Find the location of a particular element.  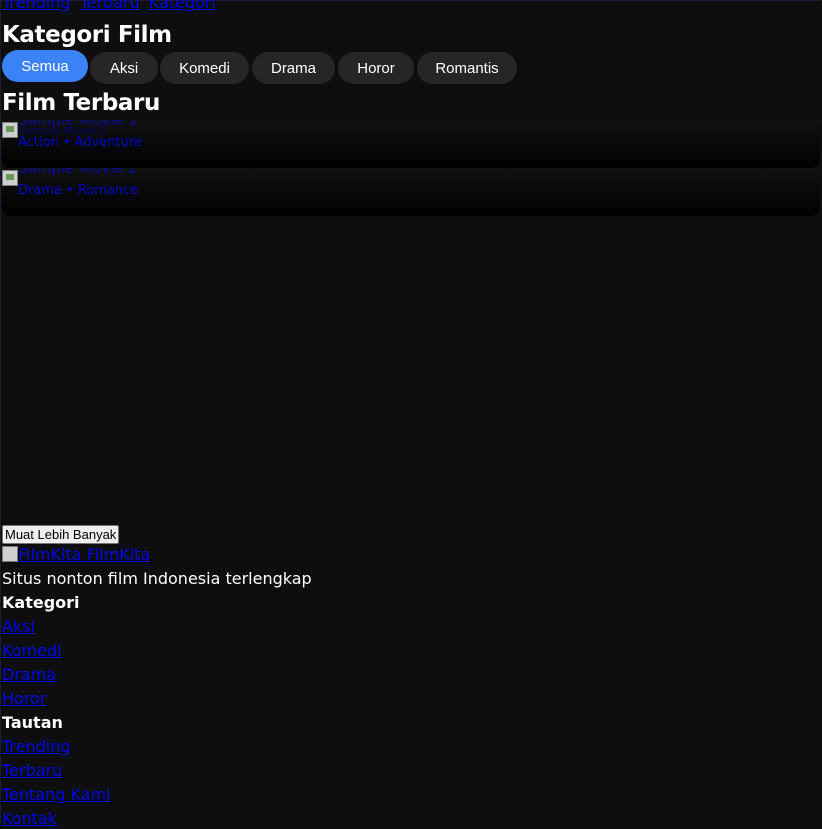

footer-link-drama: Drama is located at coordinates (29, 675).